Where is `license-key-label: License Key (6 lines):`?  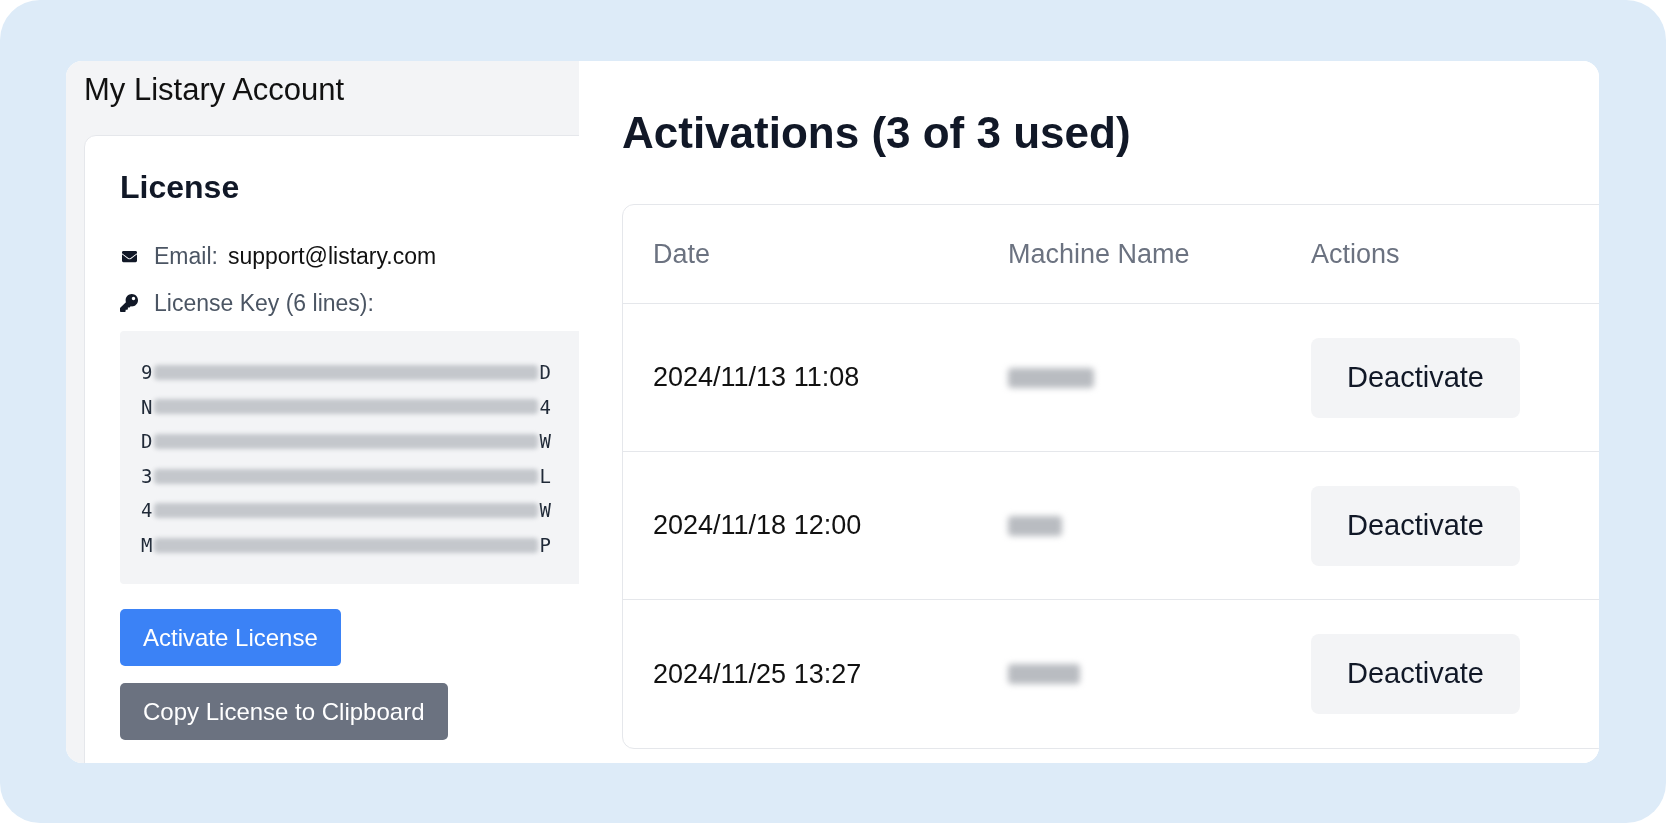
license-key-label: License Key (6 lines): is located at coordinates (264, 303).